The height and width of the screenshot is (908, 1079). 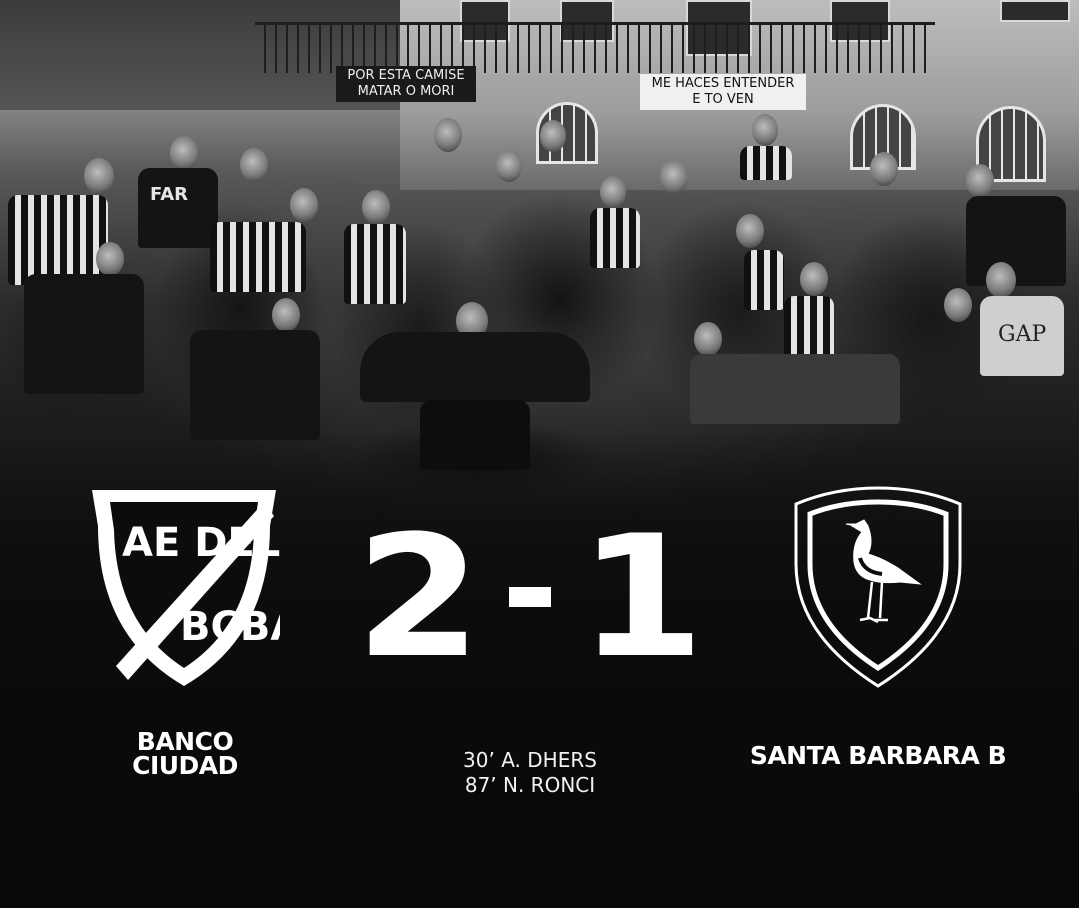 I want to click on home-crest-shield-icon: AE DEL BCBA, so click(x=196, y=588).